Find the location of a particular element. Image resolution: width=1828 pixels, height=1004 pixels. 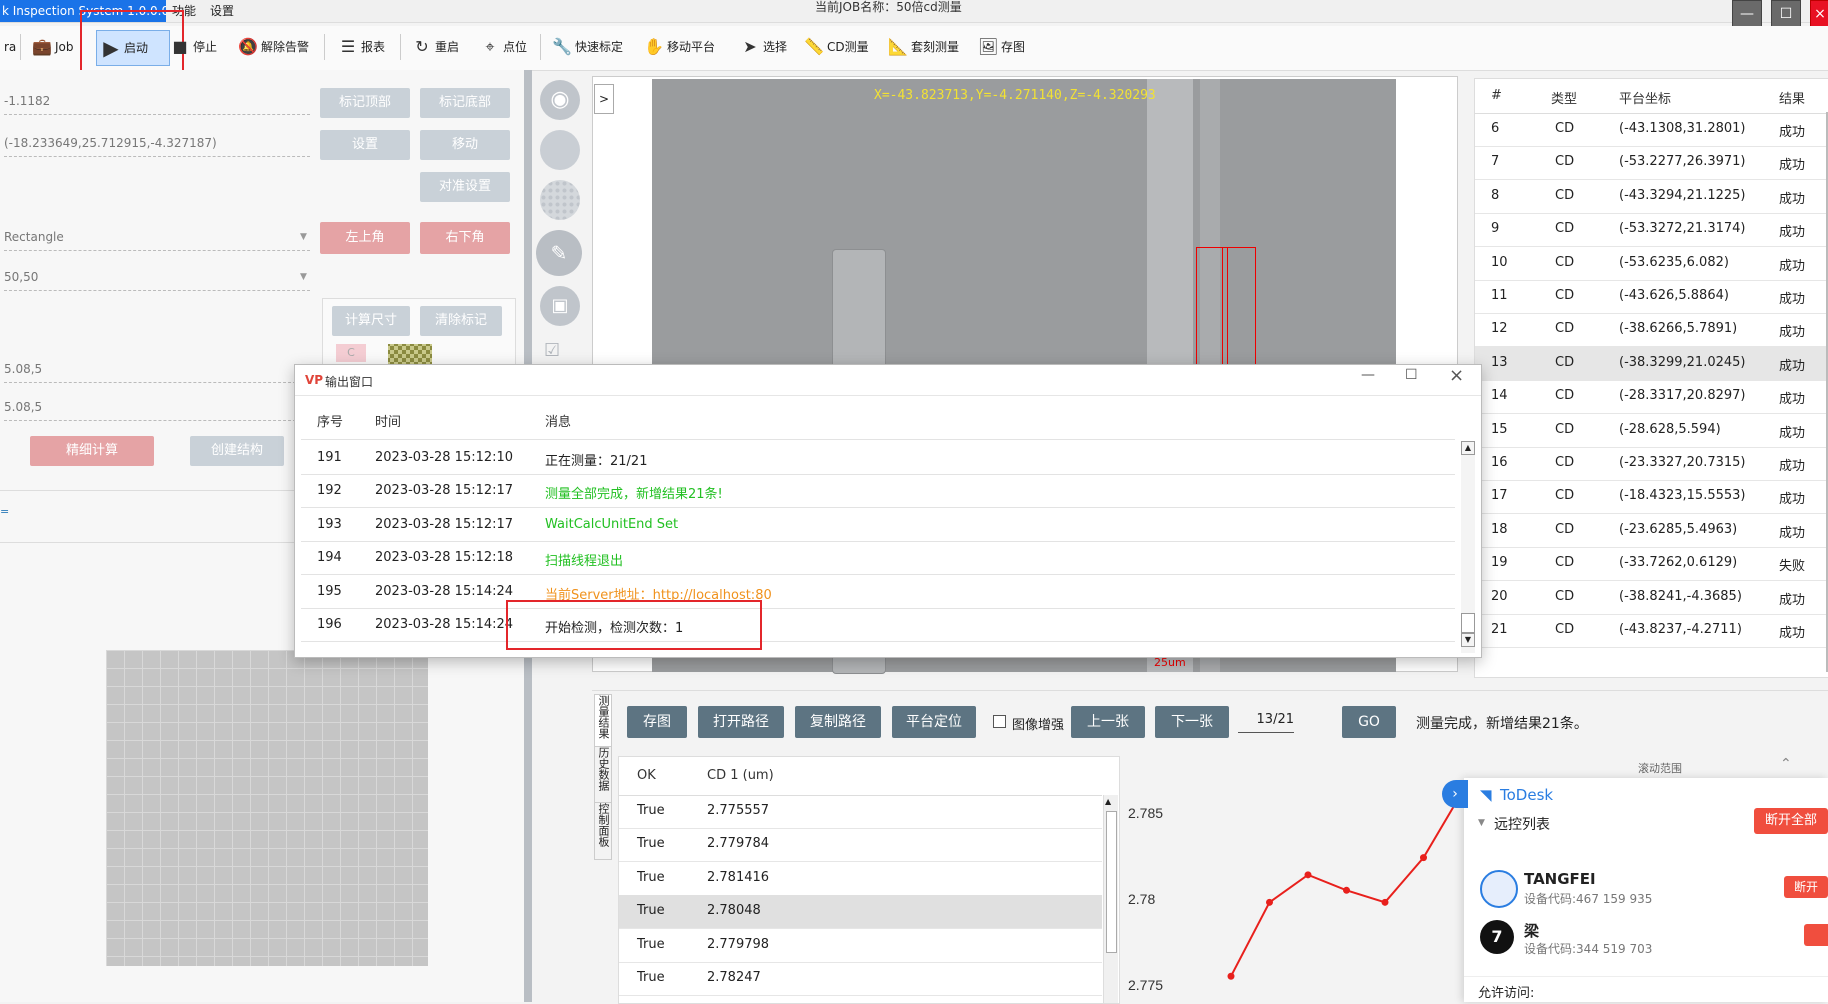

table-row: True 2.779798 is located at coordinates (860, 946).